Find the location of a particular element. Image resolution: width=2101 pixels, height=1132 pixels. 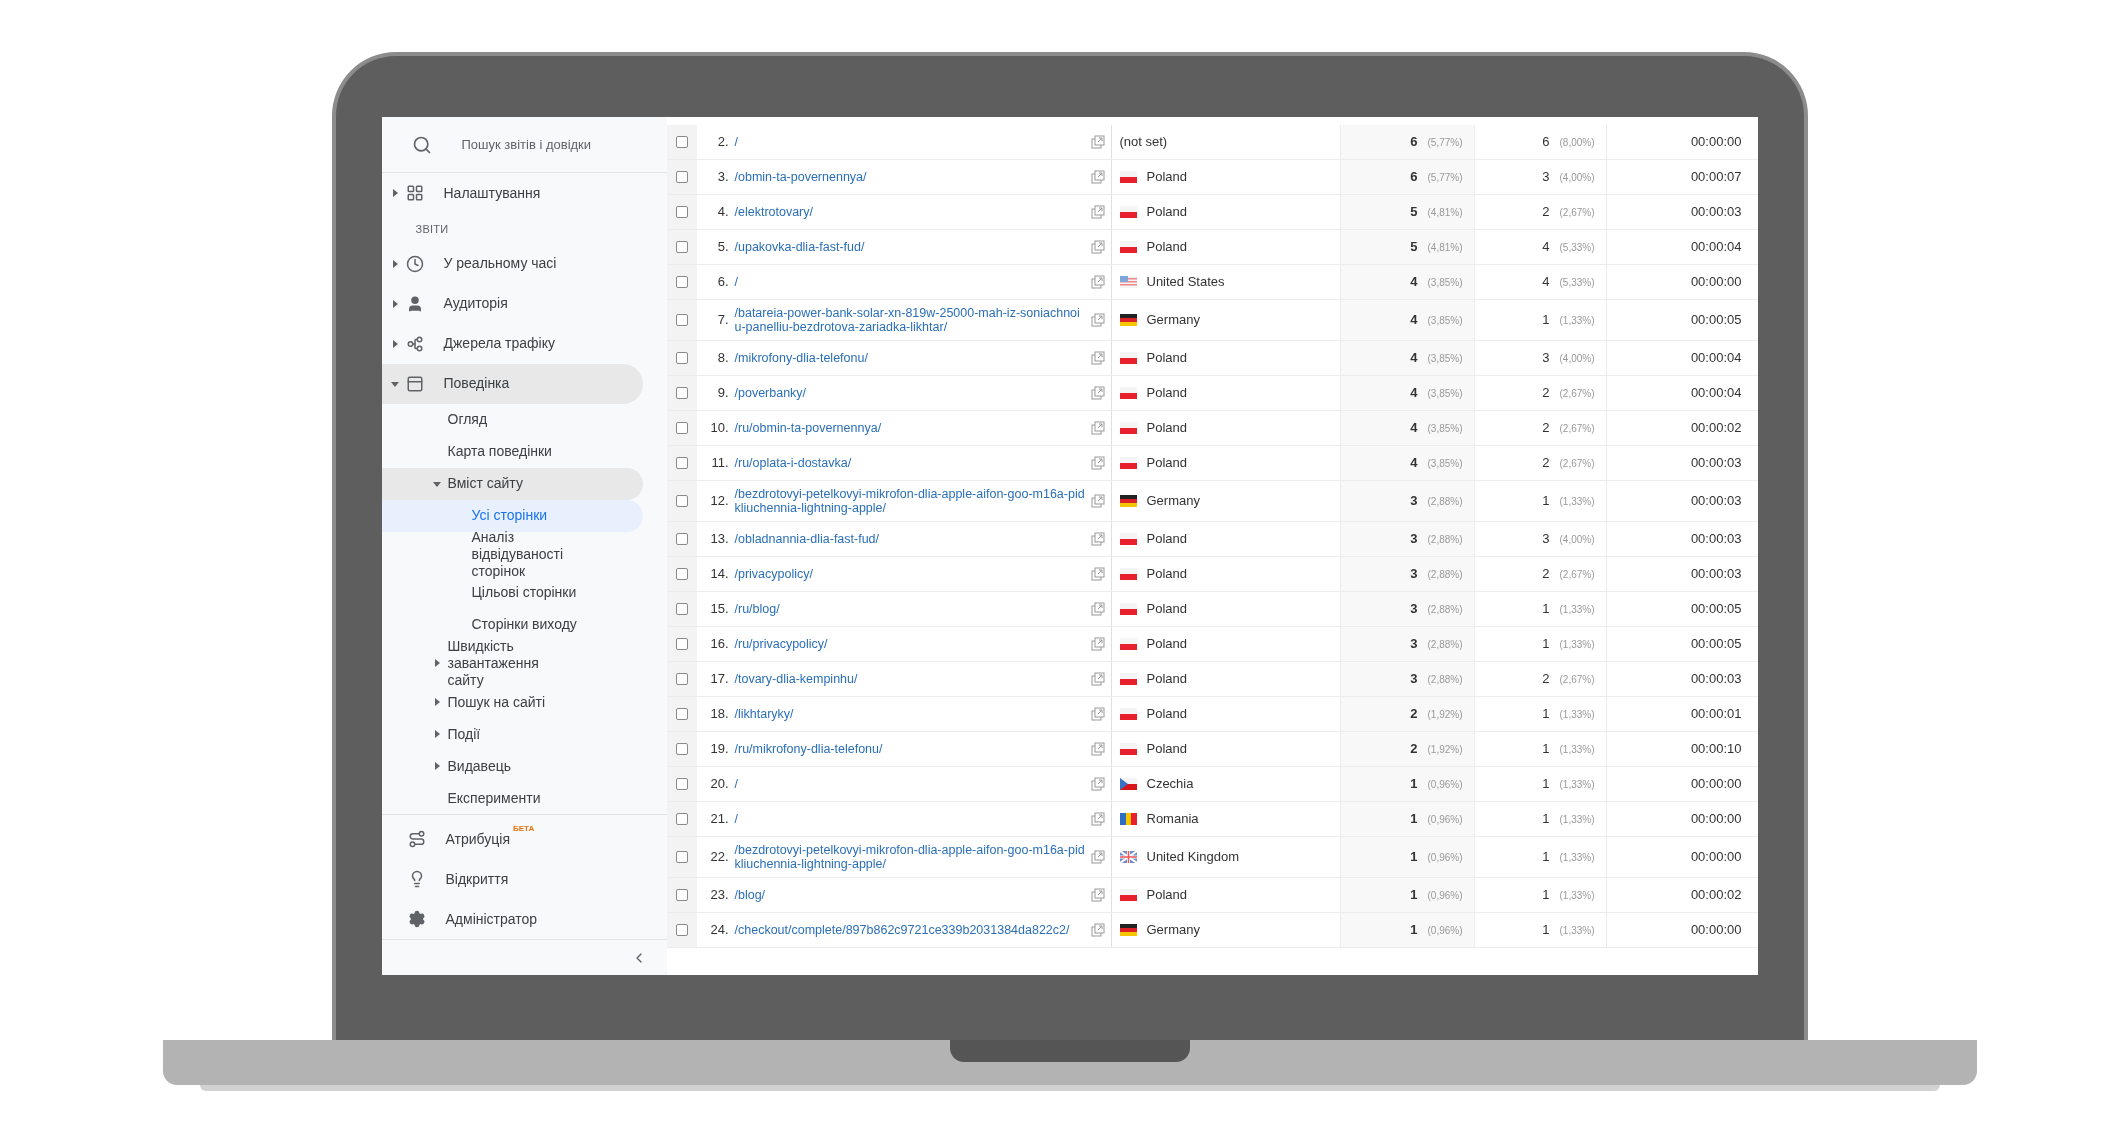

nav-item: Видавець is located at coordinates (512, 766).